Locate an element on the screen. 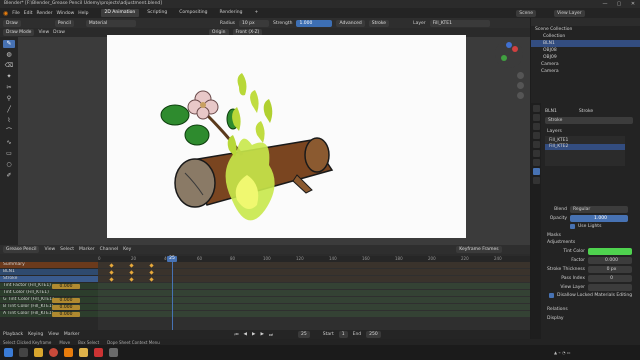  menu-help: Help is located at coordinates (83, 13).